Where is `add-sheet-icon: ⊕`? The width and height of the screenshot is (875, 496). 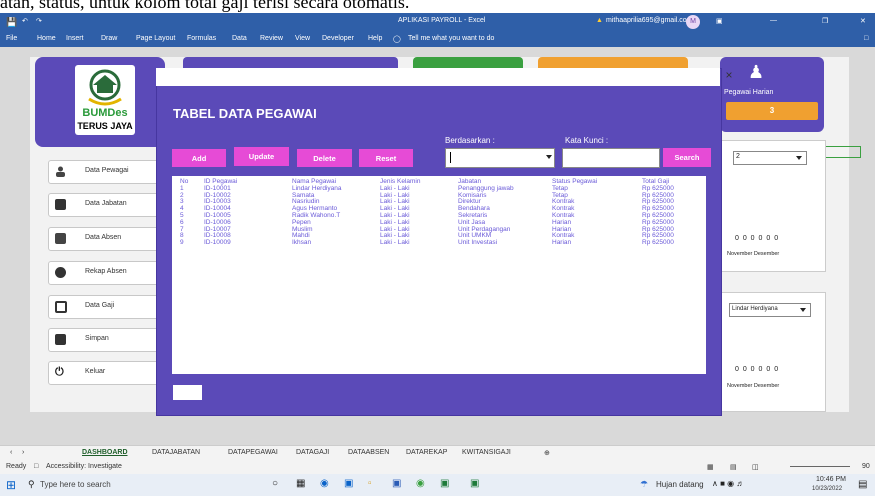
add-sheet-icon: ⊕ is located at coordinates (547, 453).